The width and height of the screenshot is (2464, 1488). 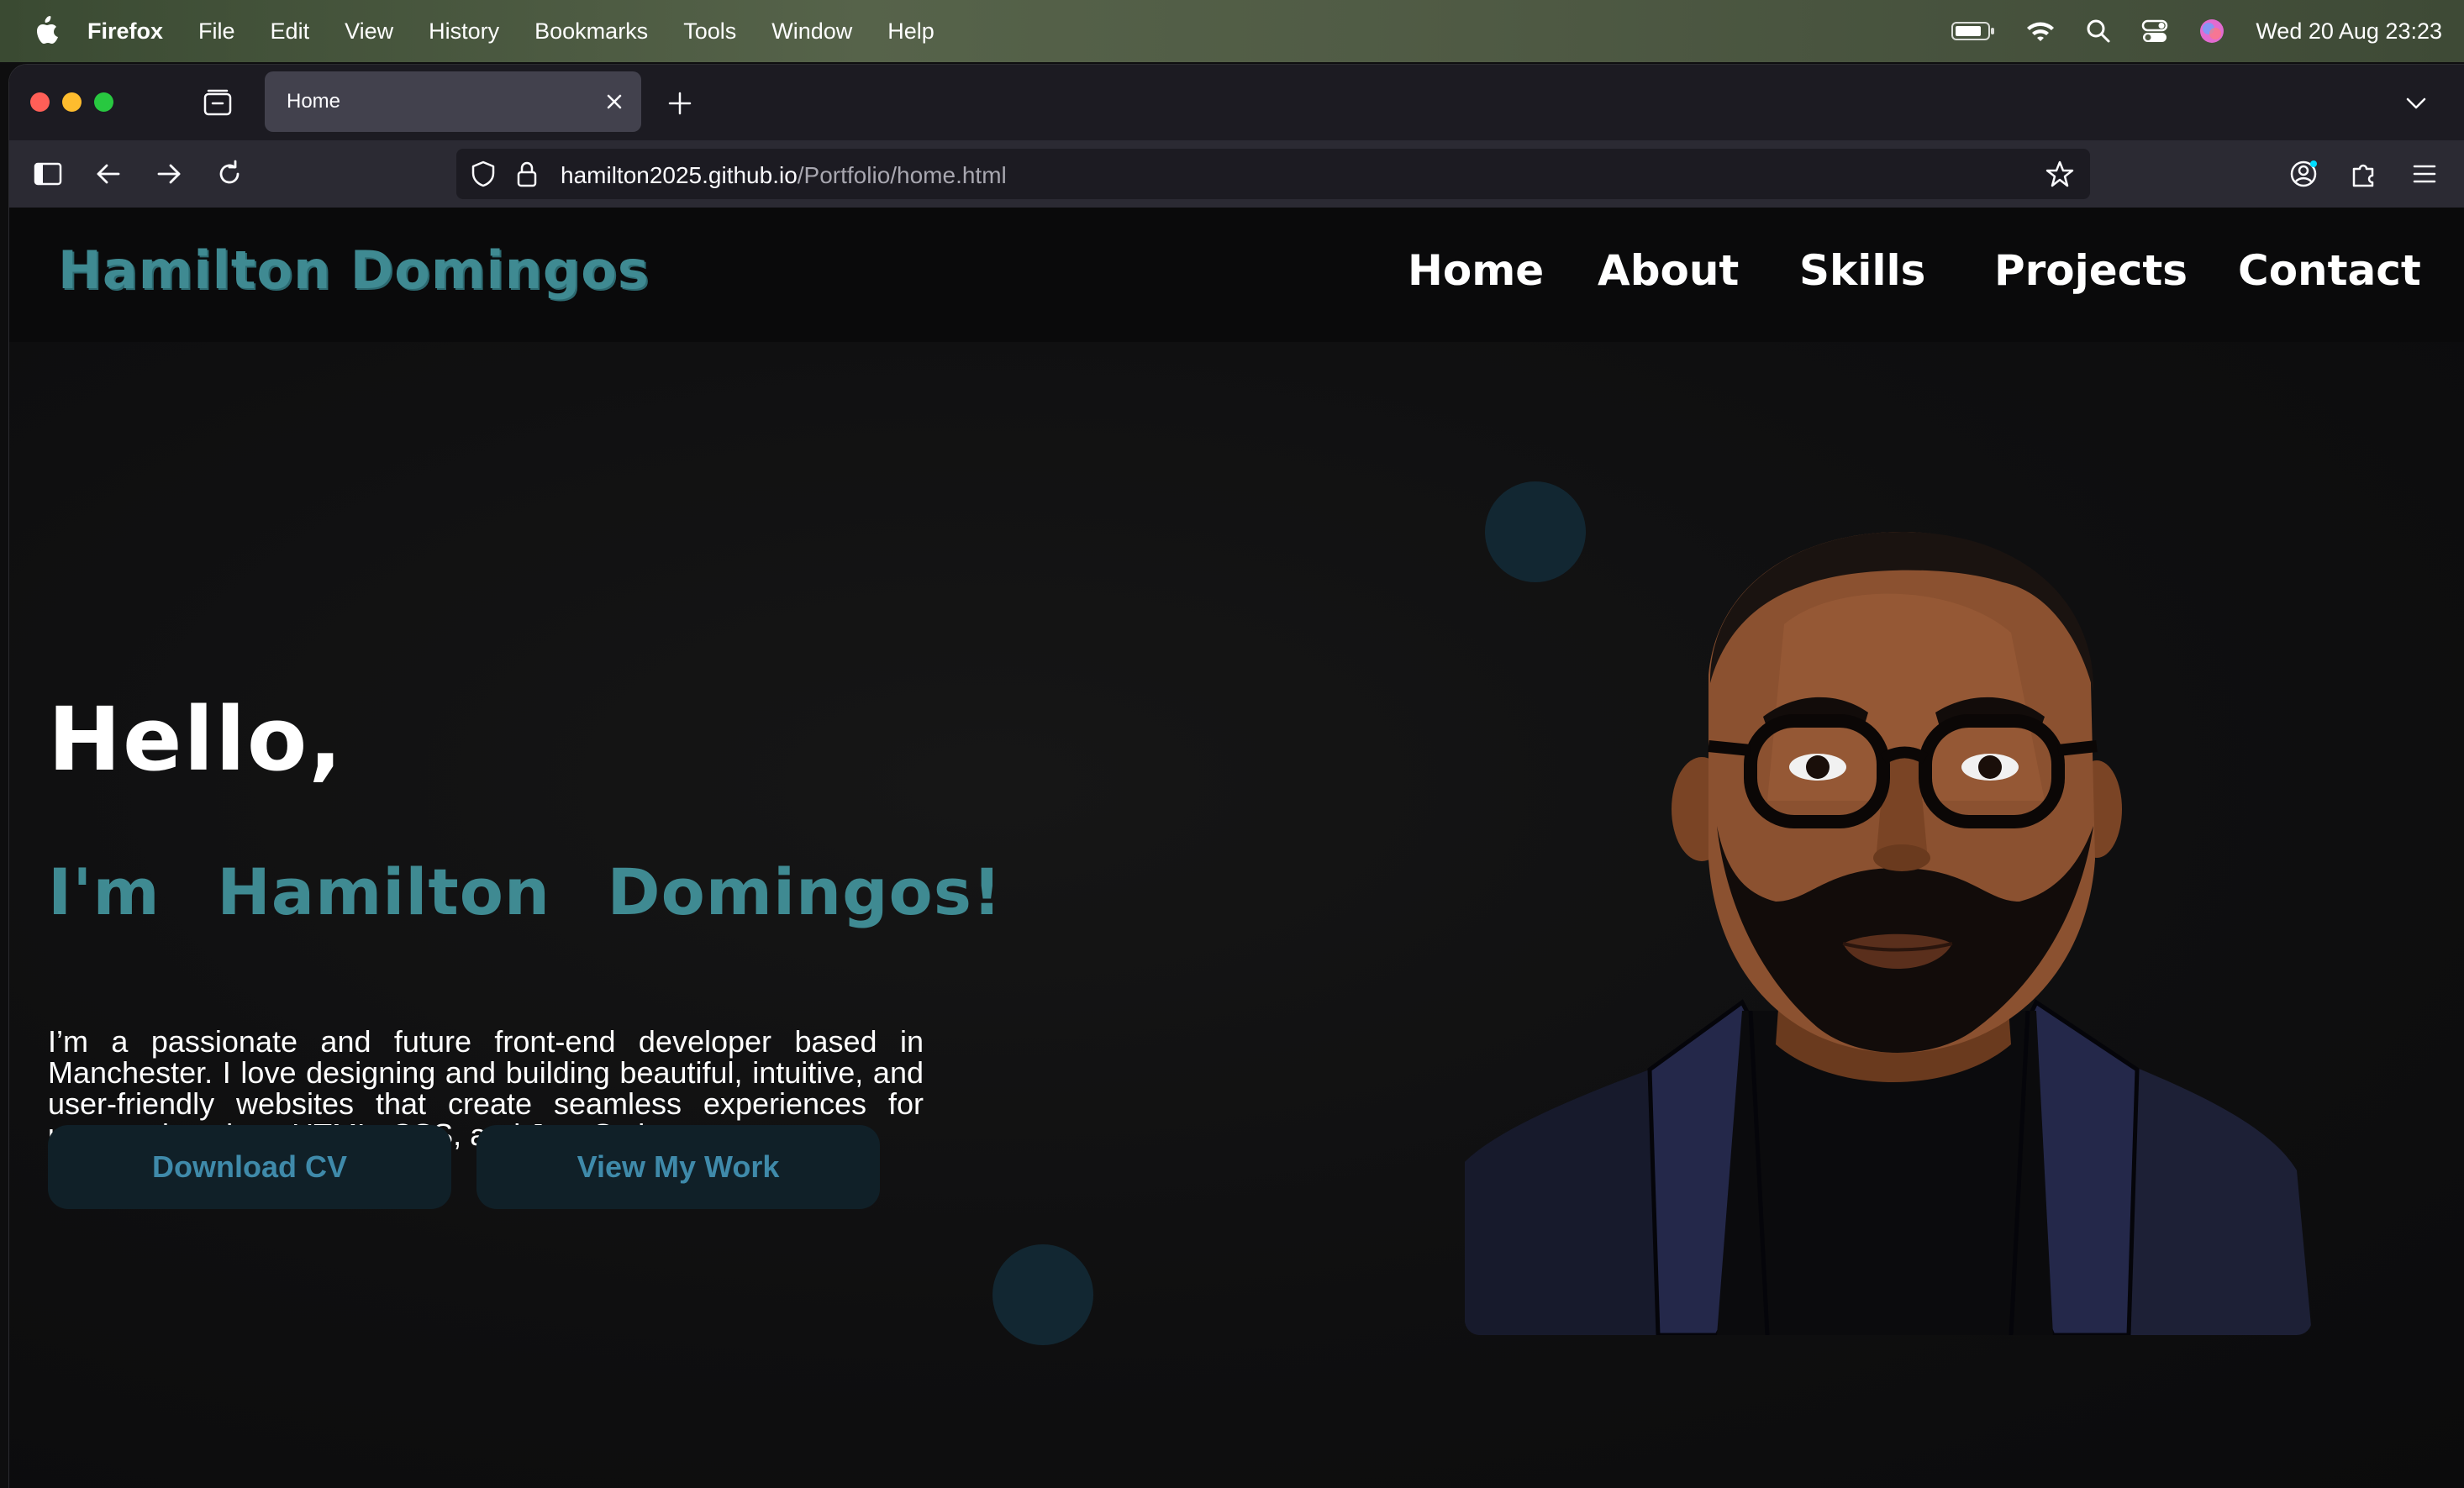 What do you see at coordinates (525, 891) in the screenshot?
I see `hero-subtitle: I'm Hamilton Domingos!` at bounding box center [525, 891].